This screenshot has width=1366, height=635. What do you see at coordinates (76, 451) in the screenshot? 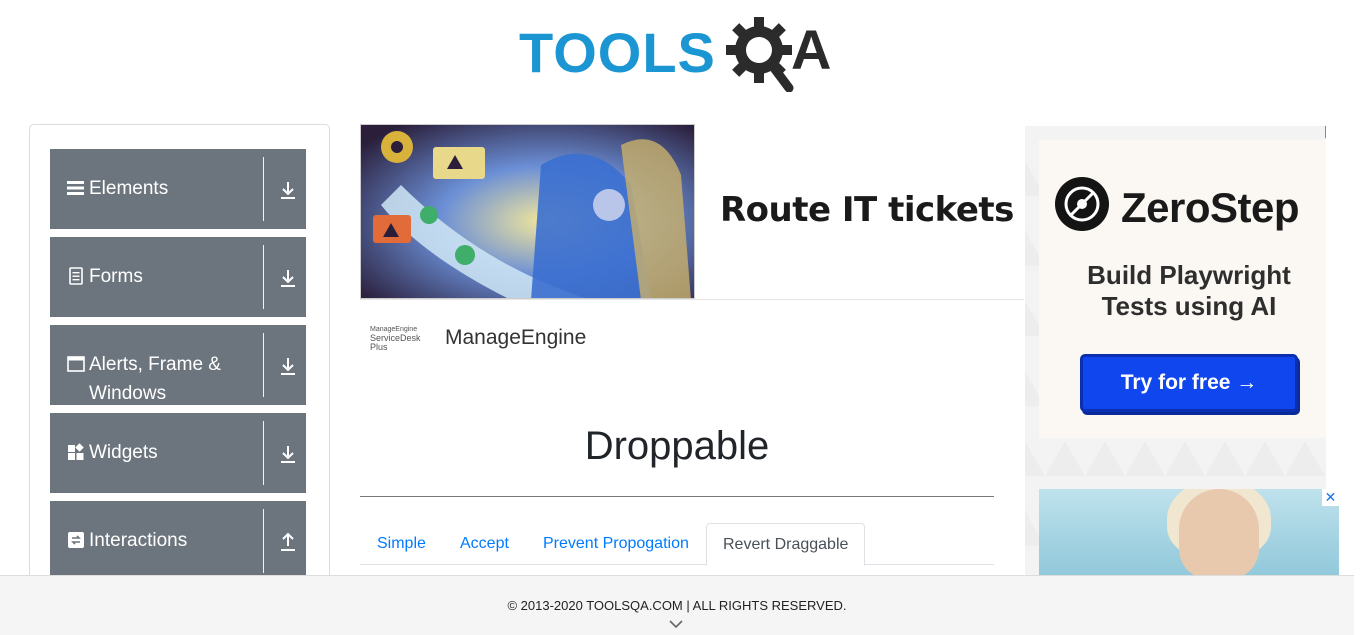
I see `widgets-icon` at bounding box center [76, 451].